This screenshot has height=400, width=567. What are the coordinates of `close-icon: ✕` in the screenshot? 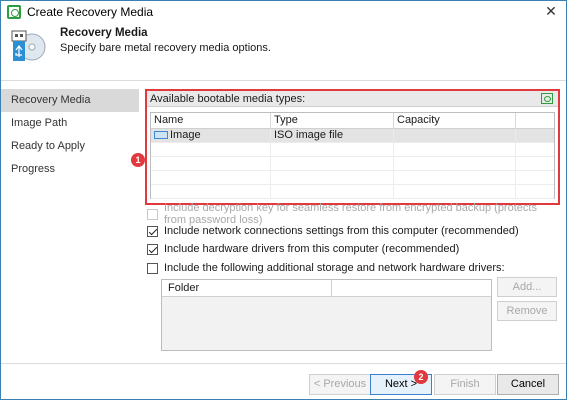 It's located at (551, 11).